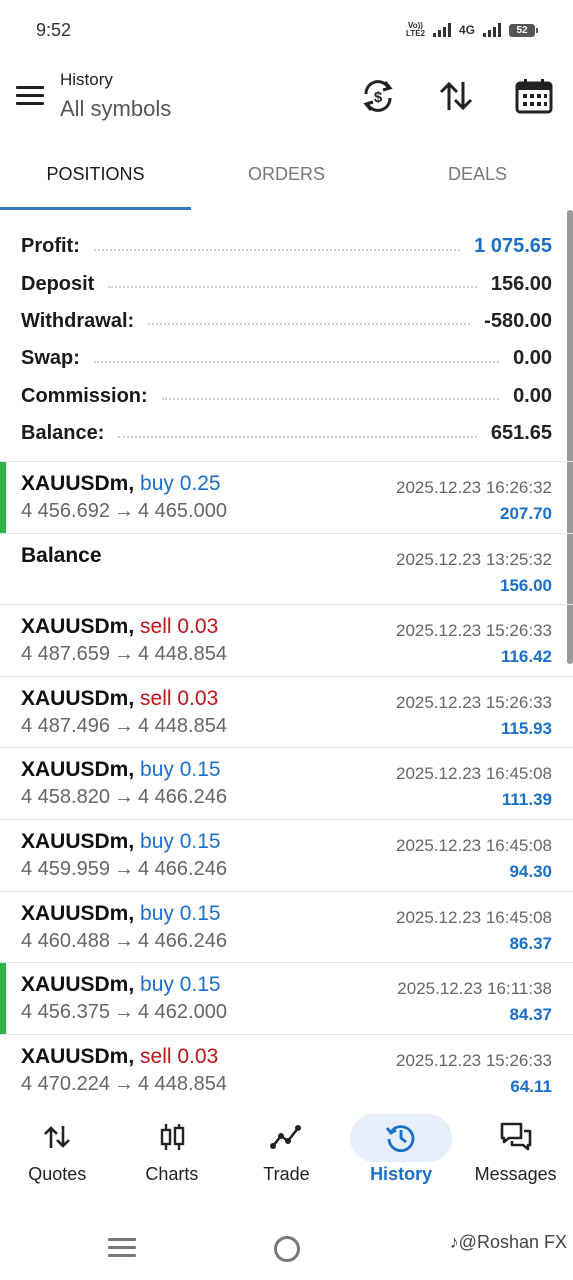 The image size is (573, 1280). Describe the element at coordinates (65, 868) in the screenshot. I see `deal-open-price: 4 459.959` at that location.